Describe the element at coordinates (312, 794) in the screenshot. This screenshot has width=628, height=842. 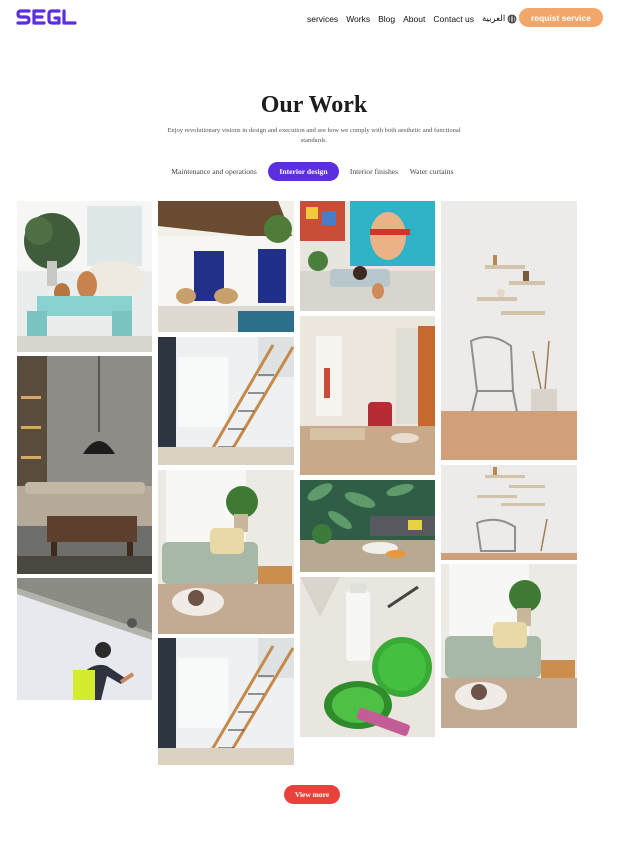
I see `view-more-button: View more` at that location.